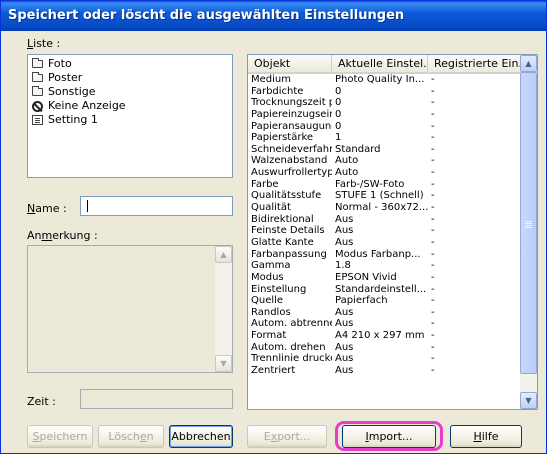  I want to click on table-row: Modus EPSON Vivid -, so click(384, 278).